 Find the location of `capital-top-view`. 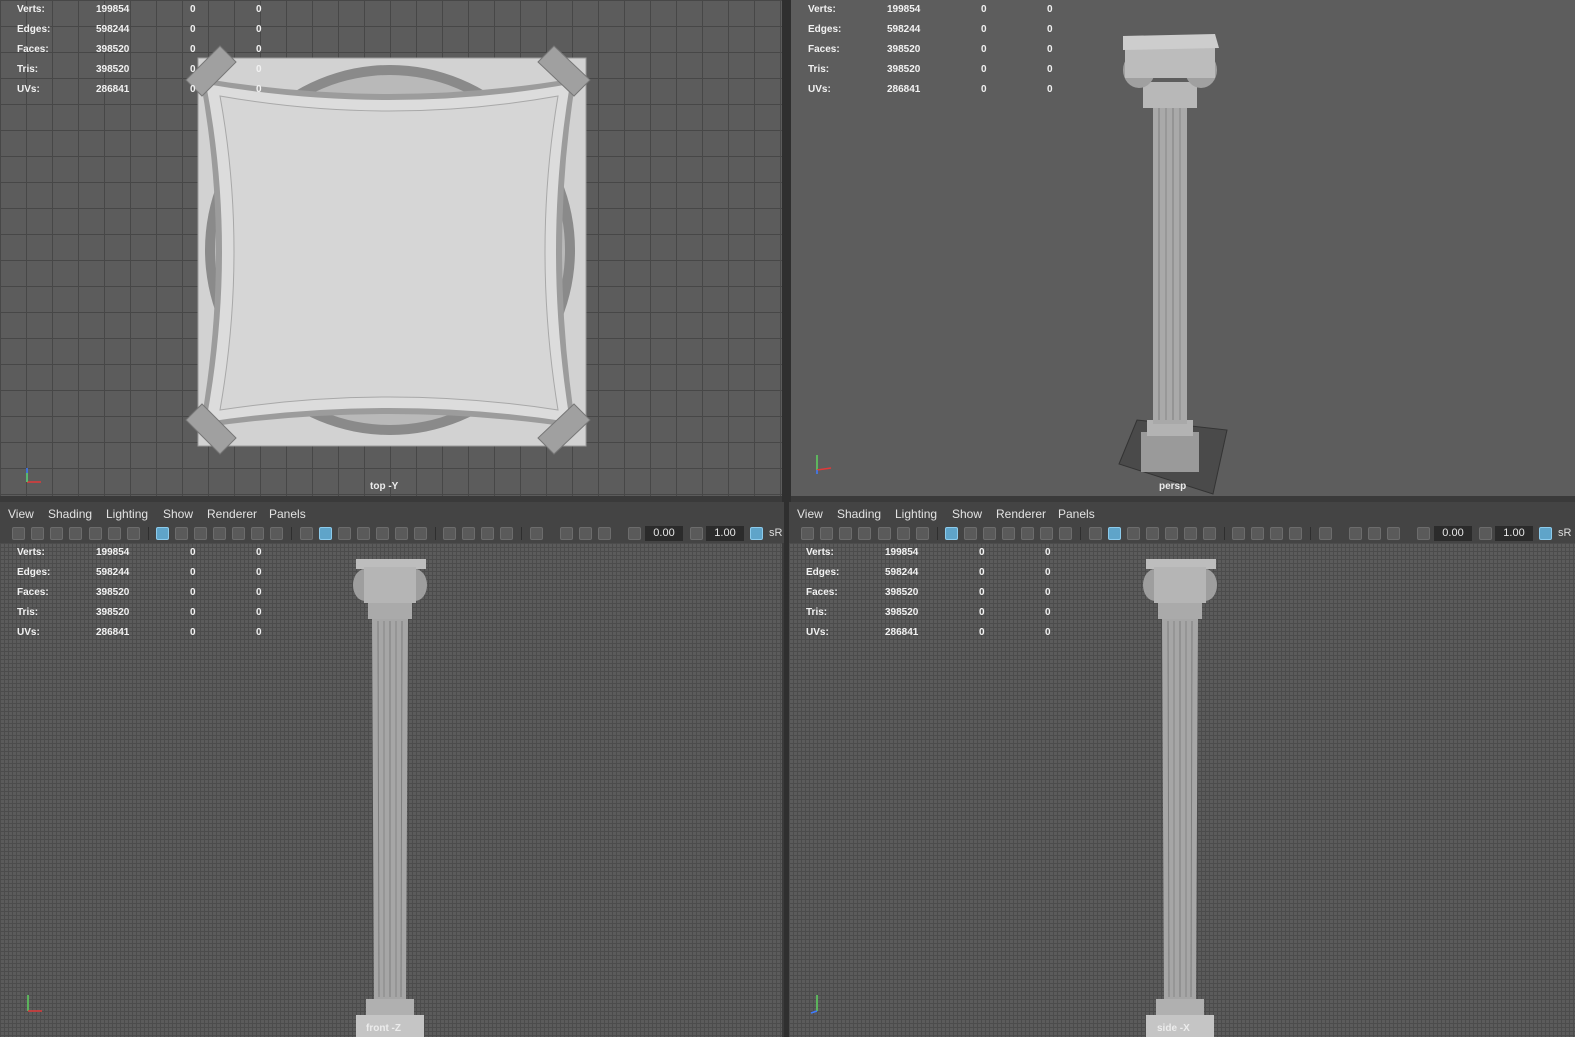

capital-top-view is located at coordinates (395, 250).